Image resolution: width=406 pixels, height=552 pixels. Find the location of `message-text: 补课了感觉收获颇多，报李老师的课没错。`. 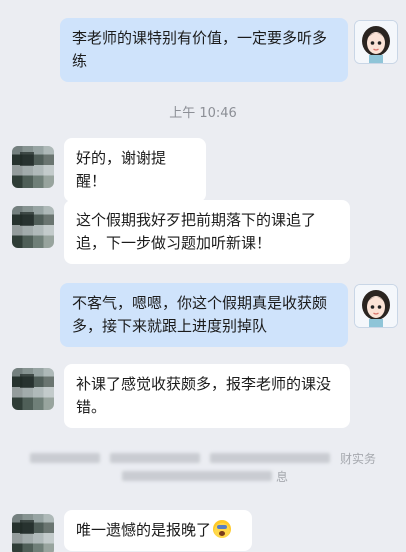

message-text: 补课了感觉收获颇多，报李老师的课没错。 is located at coordinates (204, 395).